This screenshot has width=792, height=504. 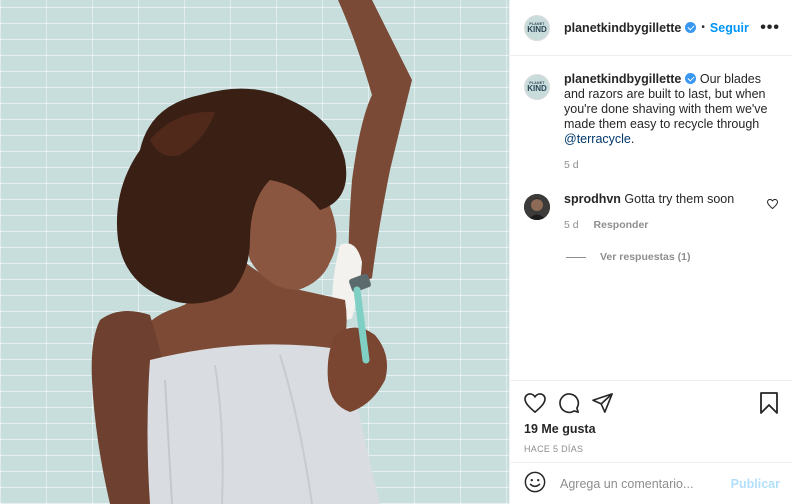 I want to click on account-avatar: PLANET KIND, so click(x=537, y=27).